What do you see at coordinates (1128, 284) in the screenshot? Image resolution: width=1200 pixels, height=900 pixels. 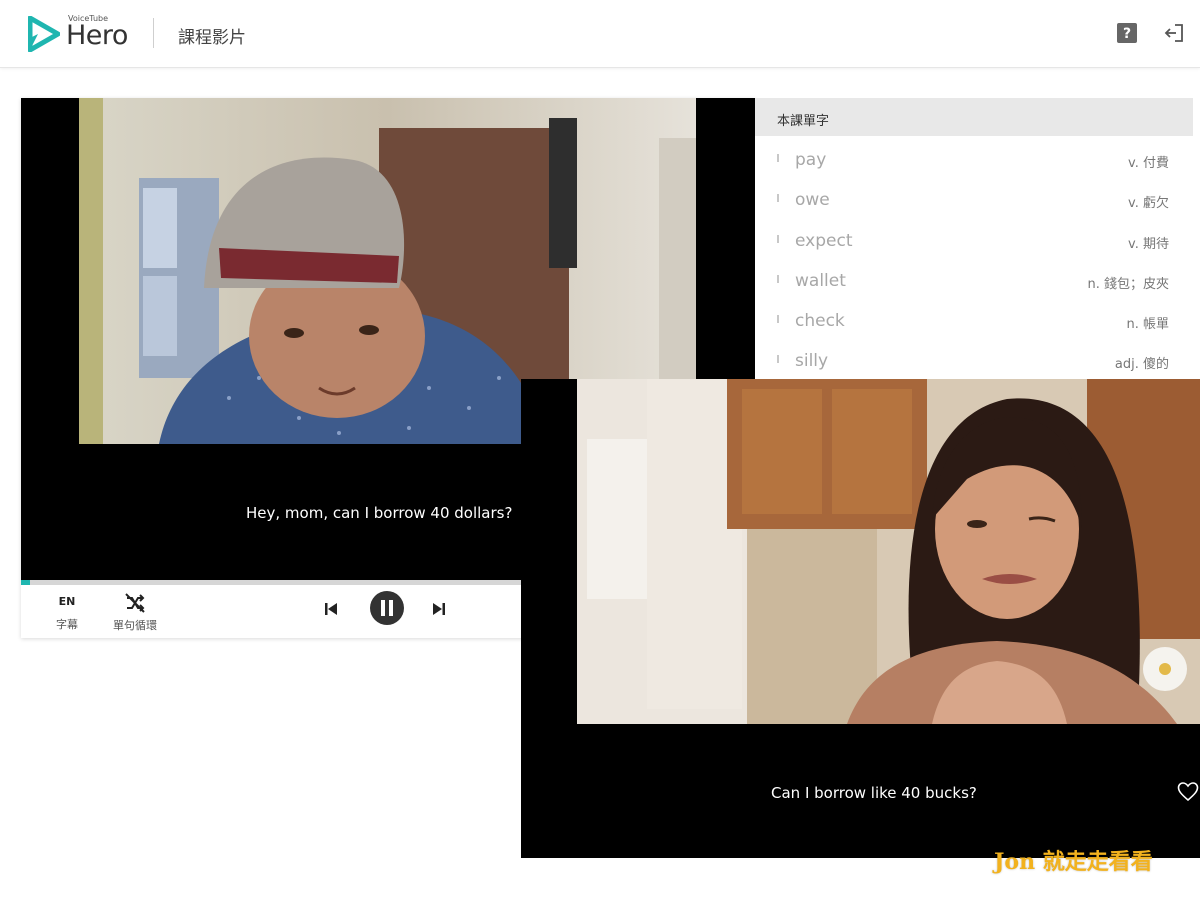 I see `vocabulary-definition: n. 錢包；皮夾` at bounding box center [1128, 284].